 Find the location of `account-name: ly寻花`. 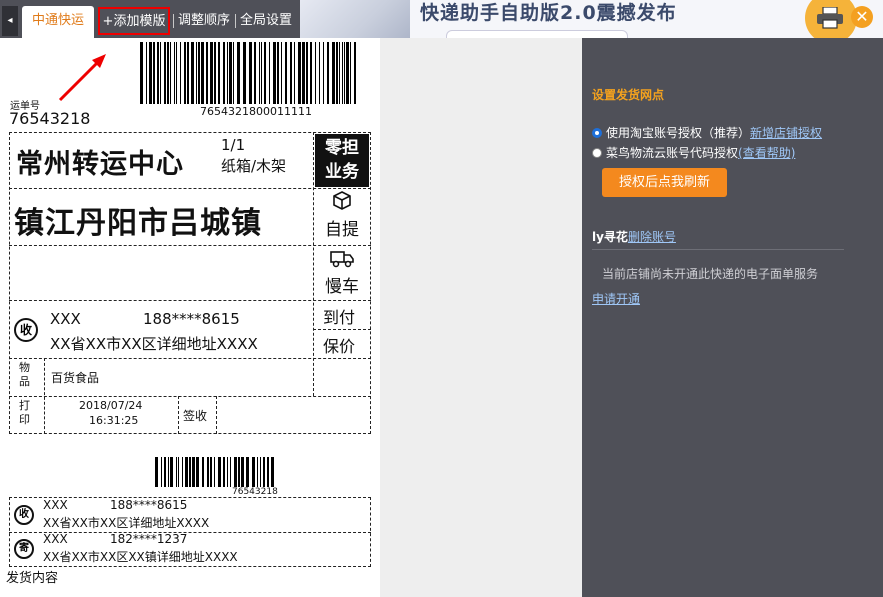

account-name: ly寻花 is located at coordinates (610, 237).